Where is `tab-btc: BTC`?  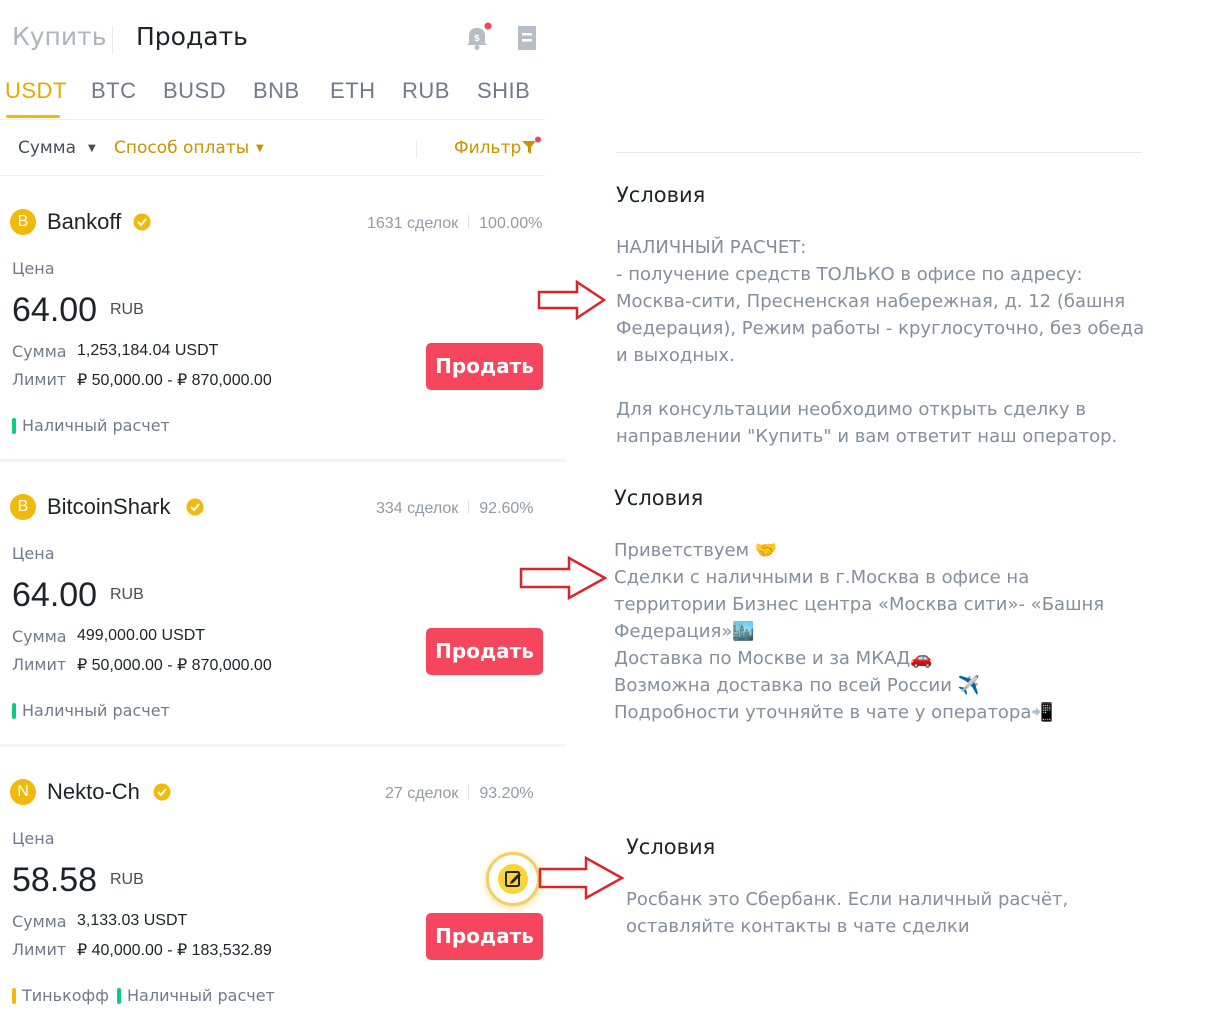
tab-btc: BTC is located at coordinates (114, 91).